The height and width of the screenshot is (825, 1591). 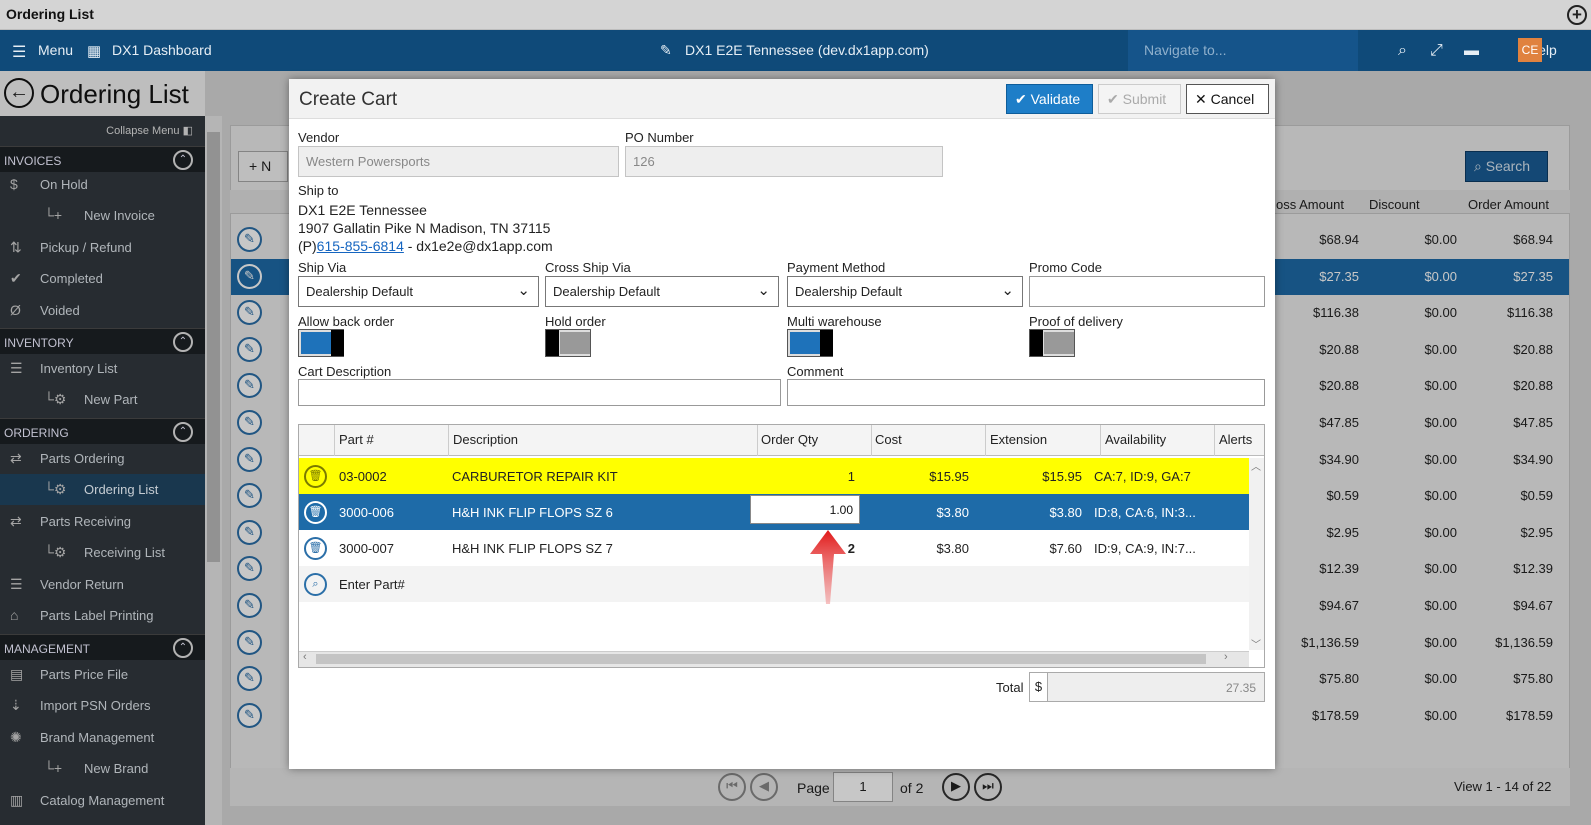 I want to click on column-header-alerts: Alerts, so click(x=1235, y=439).